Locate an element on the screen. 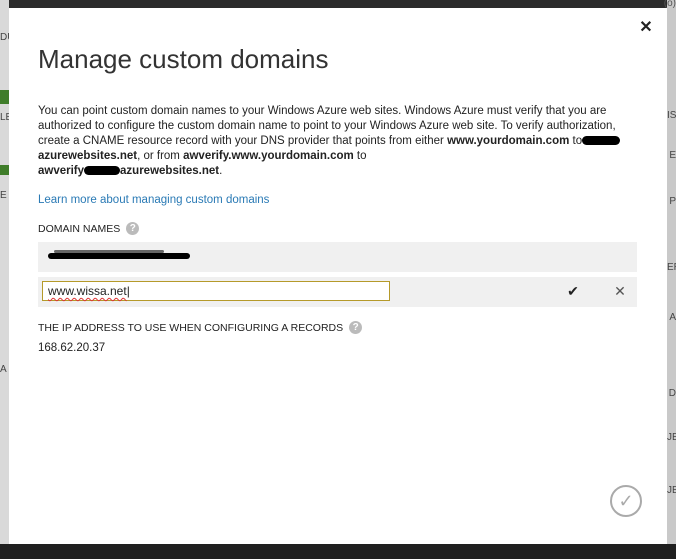  background-left-text: A is located at coordinates (3, 369).